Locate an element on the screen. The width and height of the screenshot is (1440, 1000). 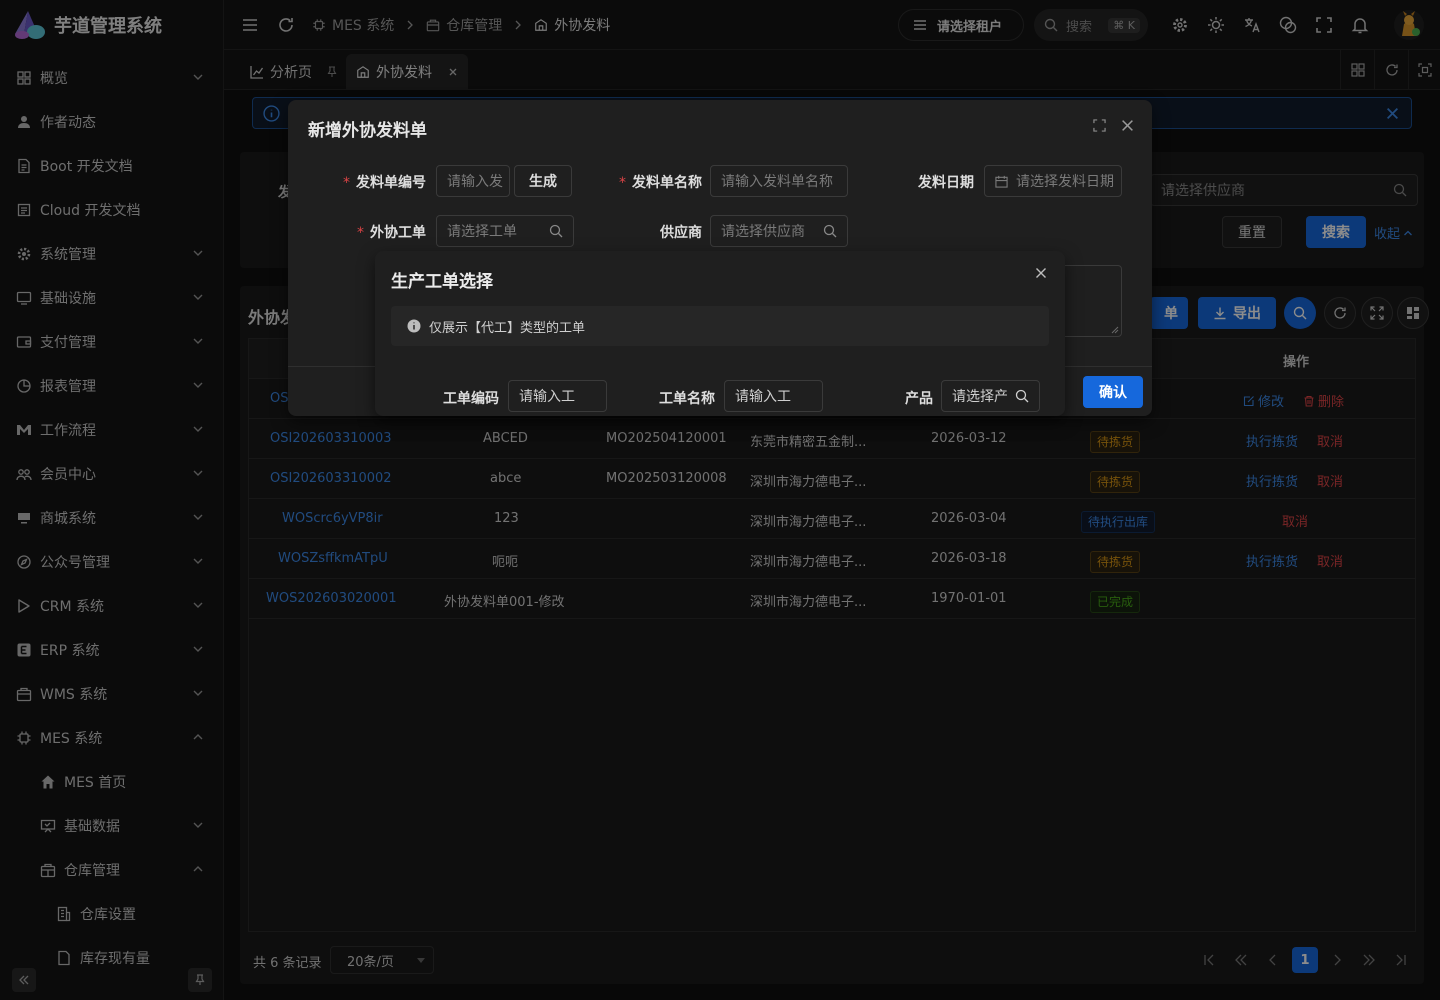
supplier-placeholder: 请选择供应商 is located at coordinates (763, 232).